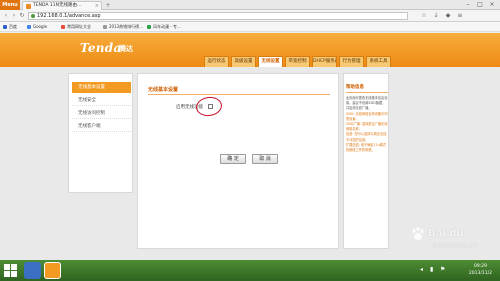 The image size is (500, 281). Describe the element at coordinates (101, 87) in the screenshot. I see `sidebar-item-wireless-basic: 无线基本设置` at that location.